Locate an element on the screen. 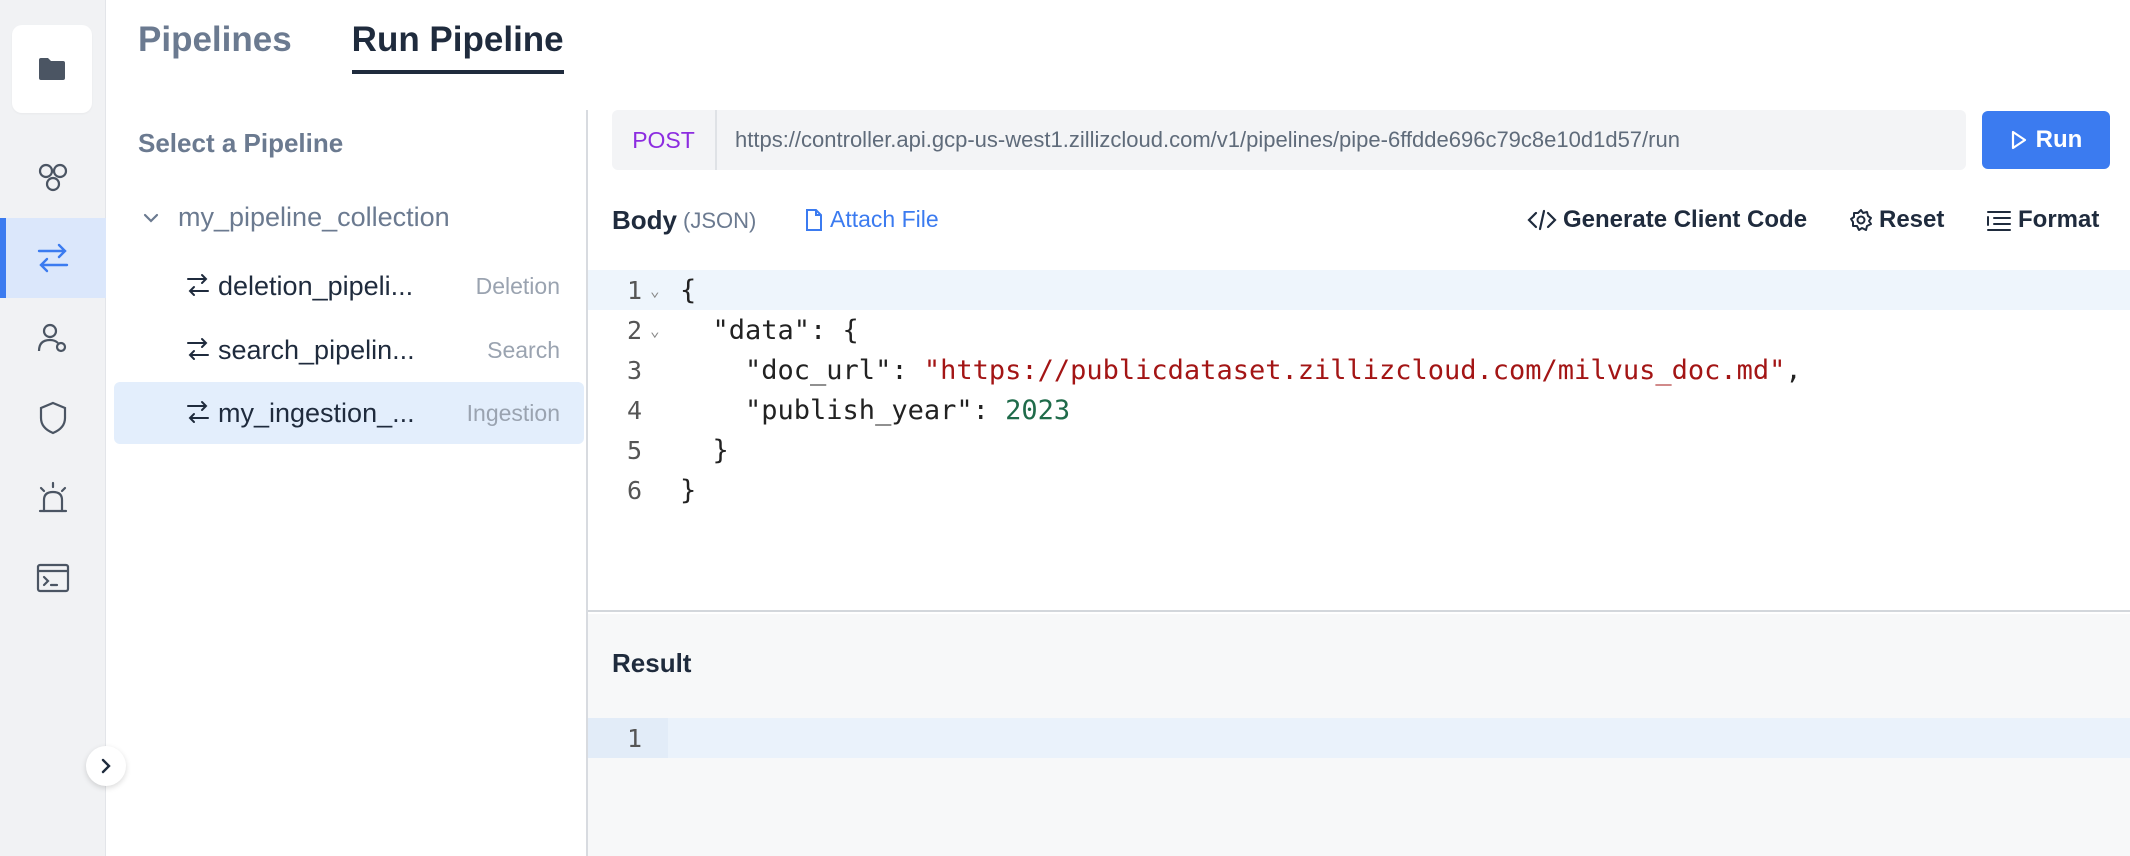  generate-label: Generate Client Code is located at coordinates (1685, 219).